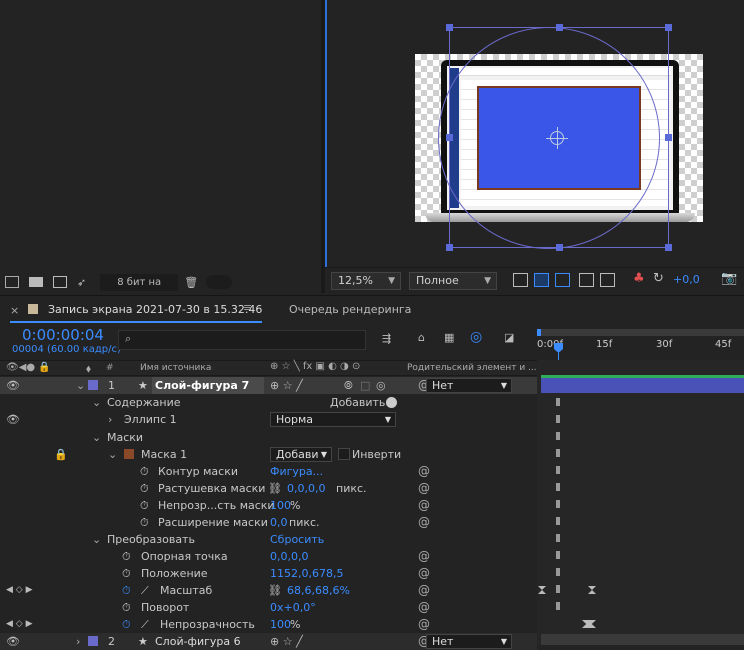  What do you see at coordinates (126, 590) in the screenshot?
I see `stopwatch-active-icon: ⏱` at bounding box center [126, 590].